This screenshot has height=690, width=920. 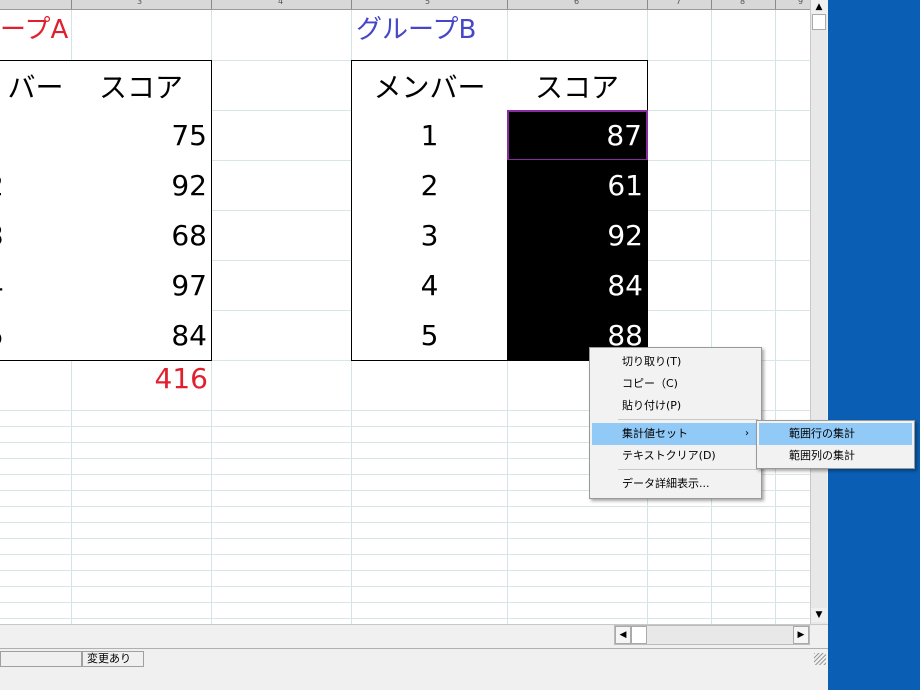 What do you see at coordinates (655, 433) in the screenshot?
I see `menu-item-aggregate-set-label: 集計値セット` at bounding box center [655, 433].